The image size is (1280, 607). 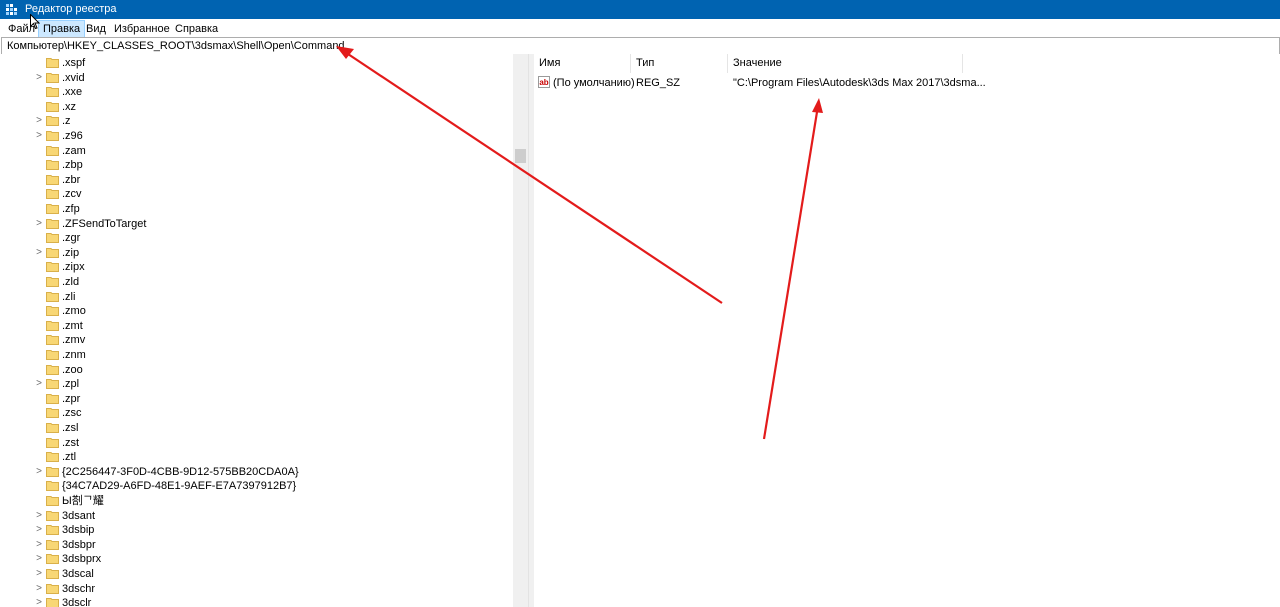 I want to click on title-bar: Редактор реестра, so click(x=640, y=9).